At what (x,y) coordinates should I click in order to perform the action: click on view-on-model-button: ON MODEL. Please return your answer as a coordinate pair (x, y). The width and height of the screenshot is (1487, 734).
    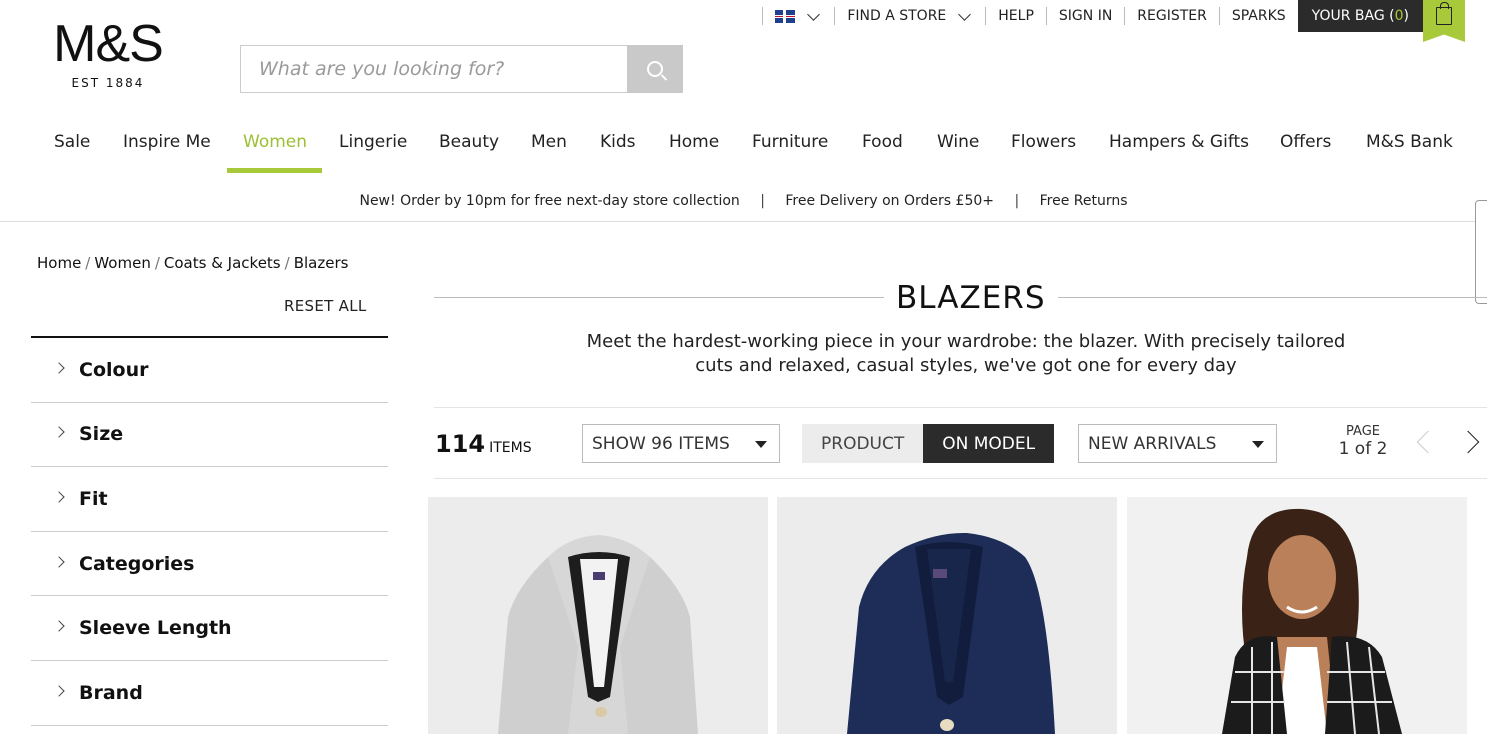
    Looking at the image, I should click on (989, 443).